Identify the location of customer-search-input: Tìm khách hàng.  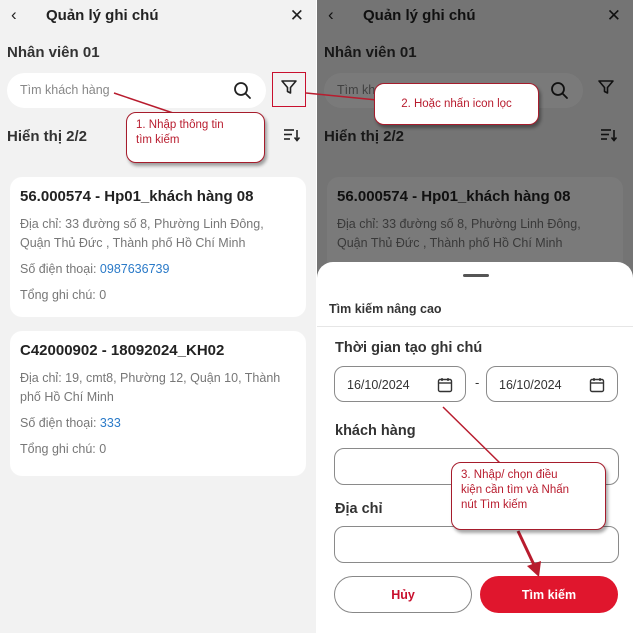
(136, 90).